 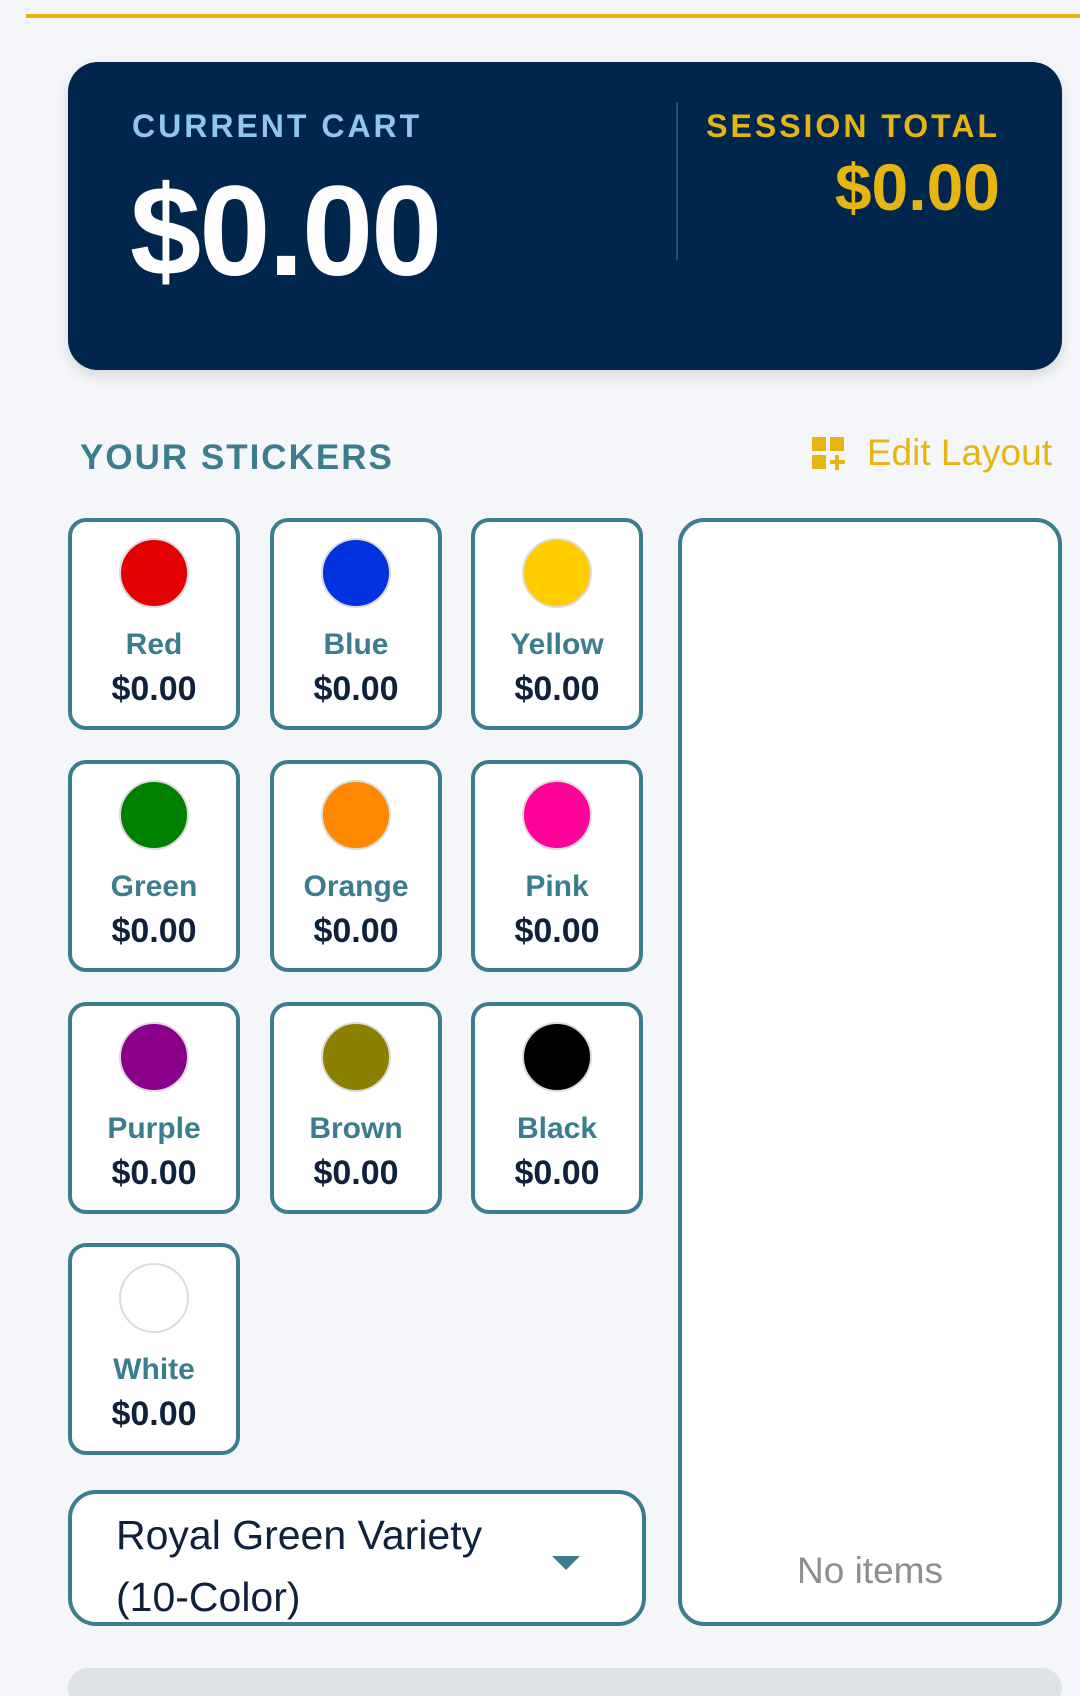 What do you see at coordinates (959, 452) in the screenshot?
I see `edit-layout-label: Edit Layout` at bounding box center [959, 452].